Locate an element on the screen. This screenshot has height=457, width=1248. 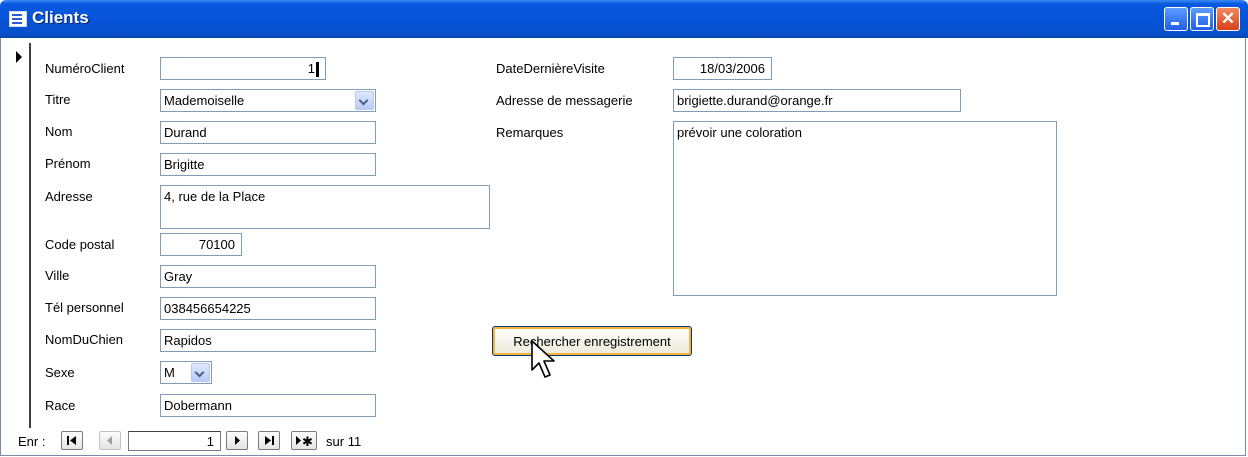
maximize-icon is located at coordinates (1203, 20).